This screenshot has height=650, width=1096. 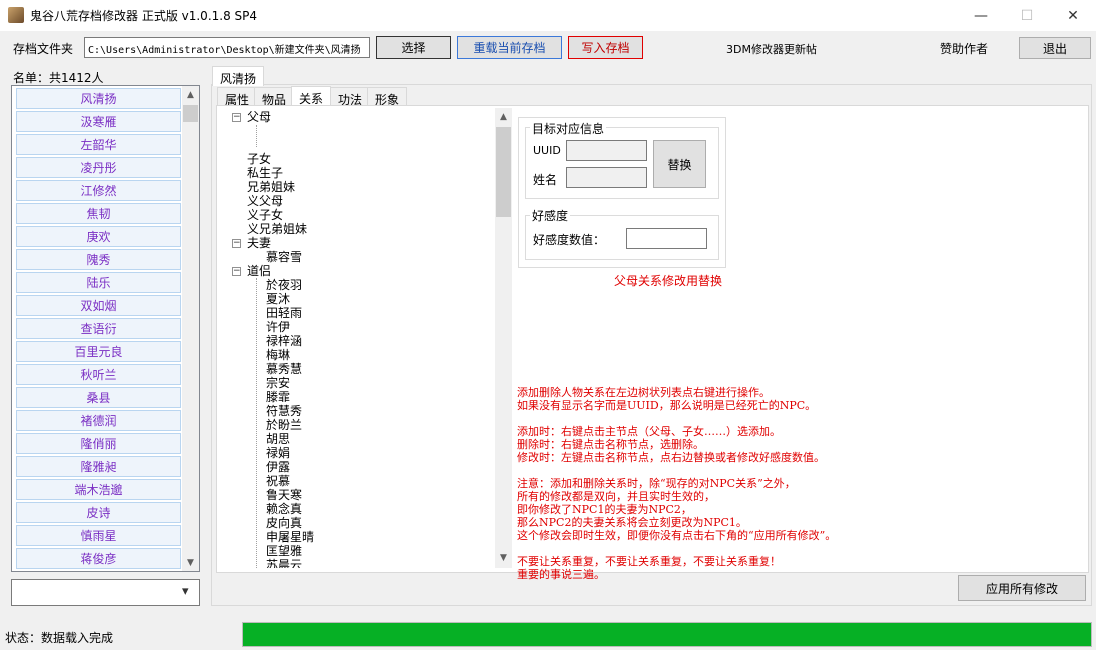 What do you see at coordinates (284, 509) in the screenshot?
I see `tree-node-dao-member: 赖念真` at bounding box center [284, 509].